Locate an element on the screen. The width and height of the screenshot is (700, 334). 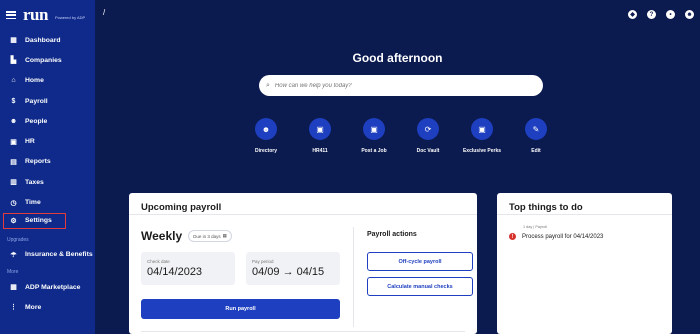
section-label-more: More is located at coordinates (13, 271).